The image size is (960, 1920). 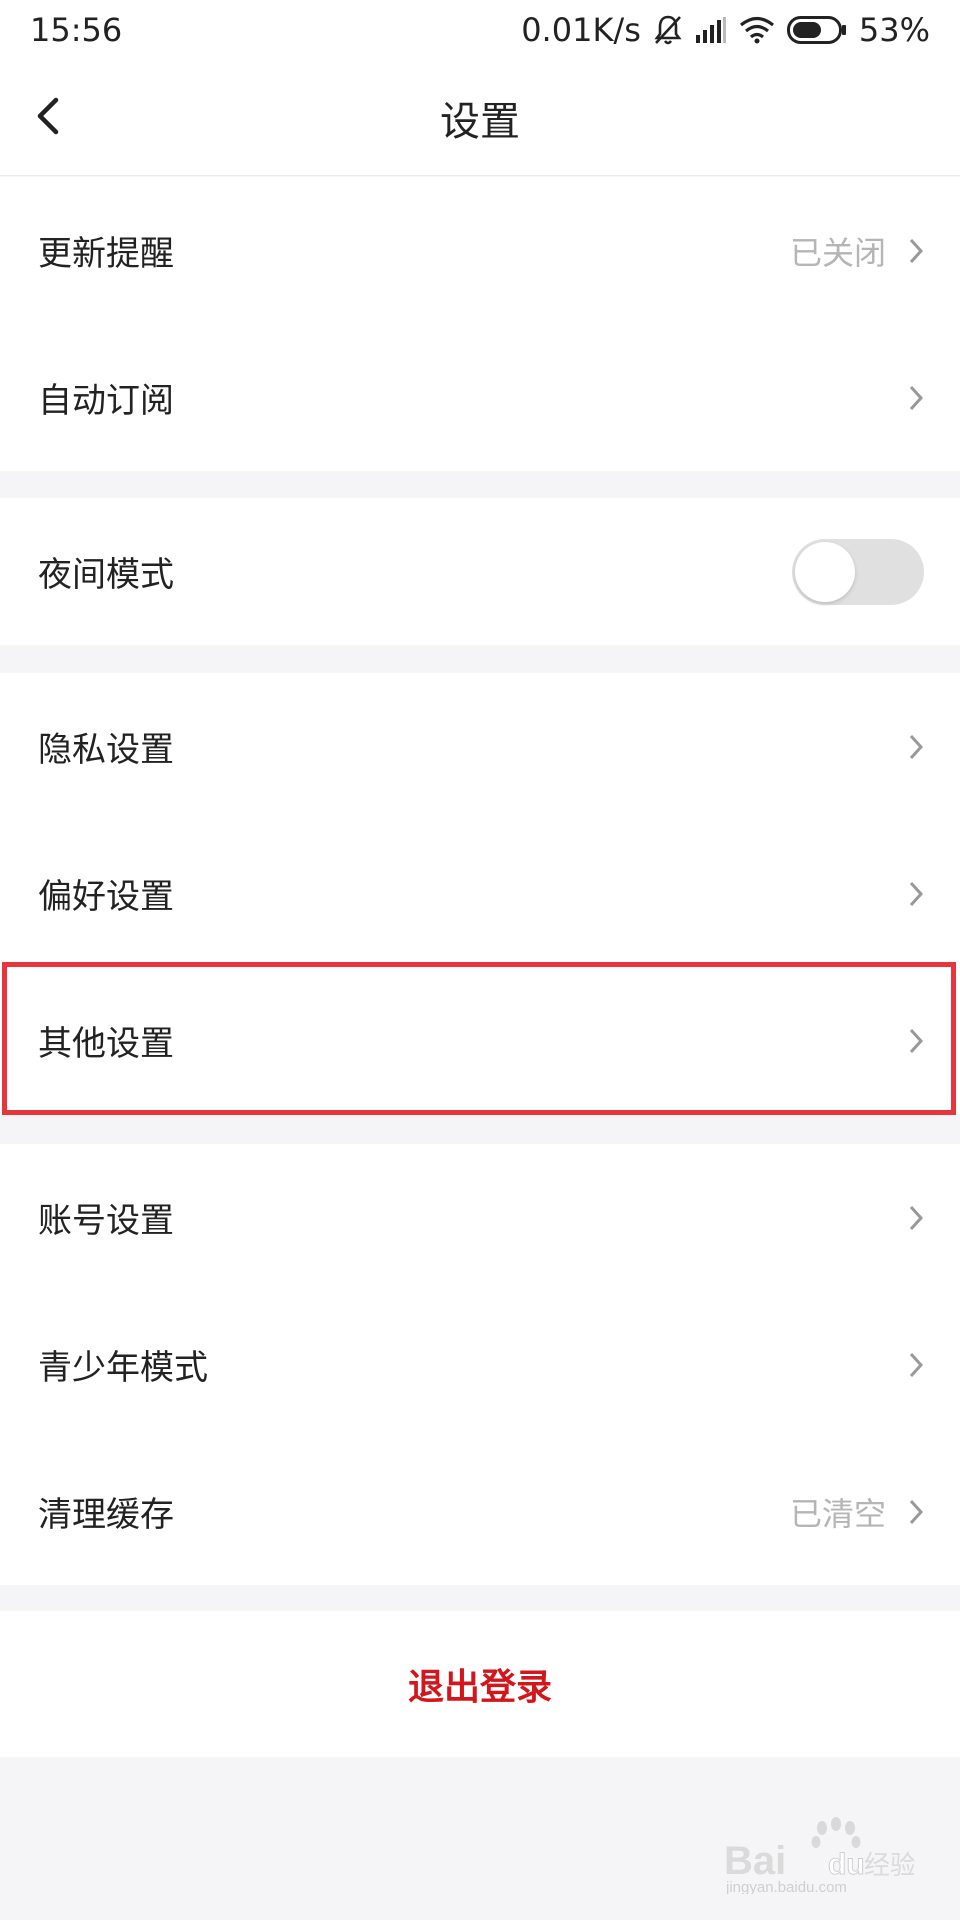 What do you see at coordinates (894, 30) in the screenshot?
I see `battery-level: 53%` at bounding box center [894, 30].